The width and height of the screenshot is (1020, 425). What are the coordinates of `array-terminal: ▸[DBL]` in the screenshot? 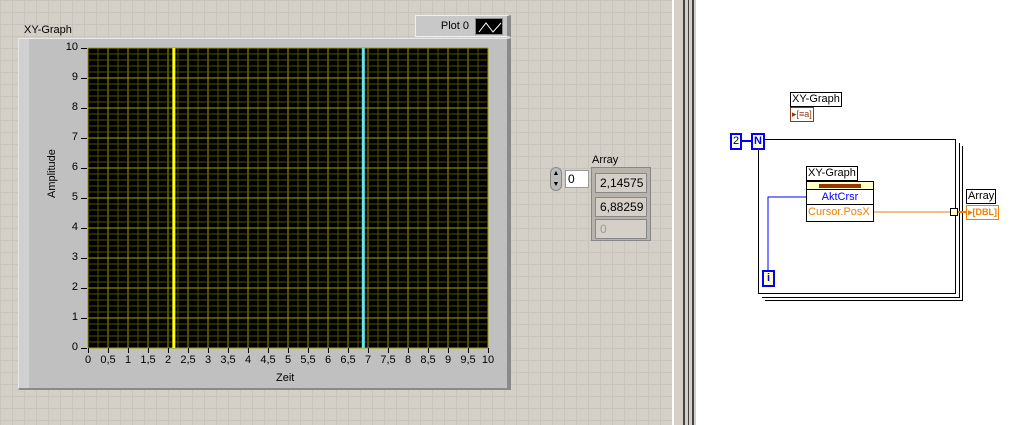 It's located at (983, 212).